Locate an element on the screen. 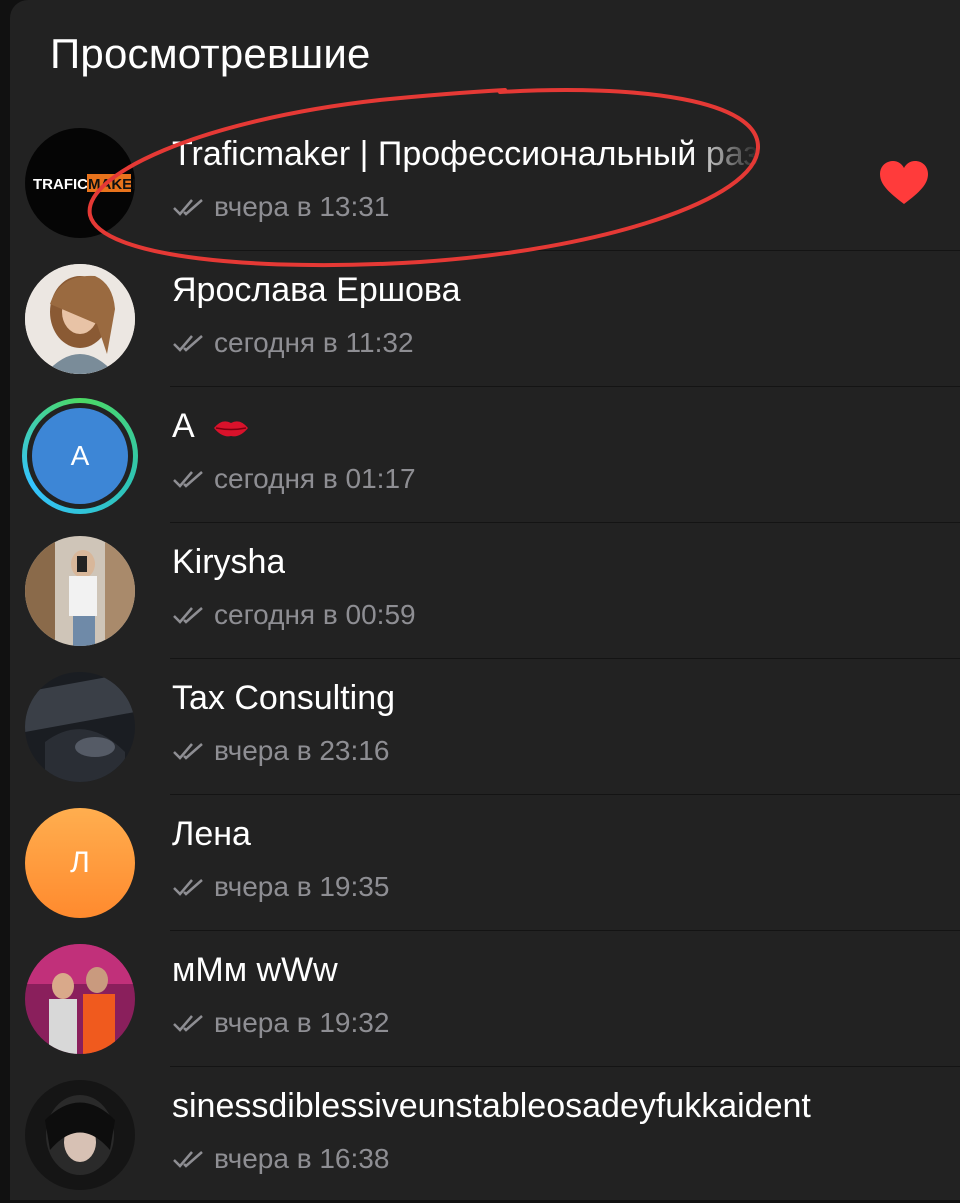 The image size is (960, 1203). viewer-name: А is located at coordinates (211, 426).